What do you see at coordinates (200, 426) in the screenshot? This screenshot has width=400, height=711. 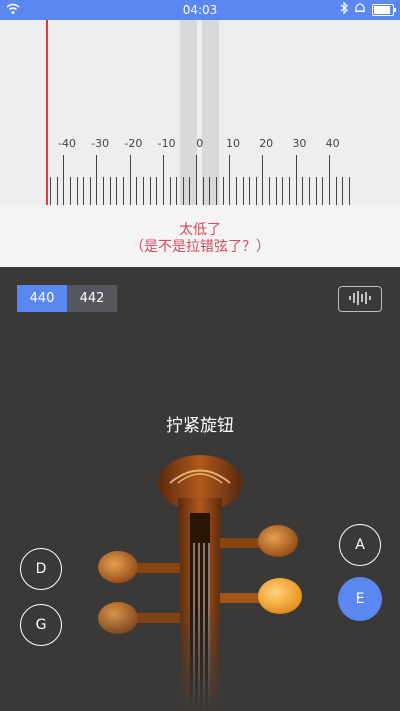 I see `instruction-text: 拧紧旋钮` at bounding box center [200, 426].